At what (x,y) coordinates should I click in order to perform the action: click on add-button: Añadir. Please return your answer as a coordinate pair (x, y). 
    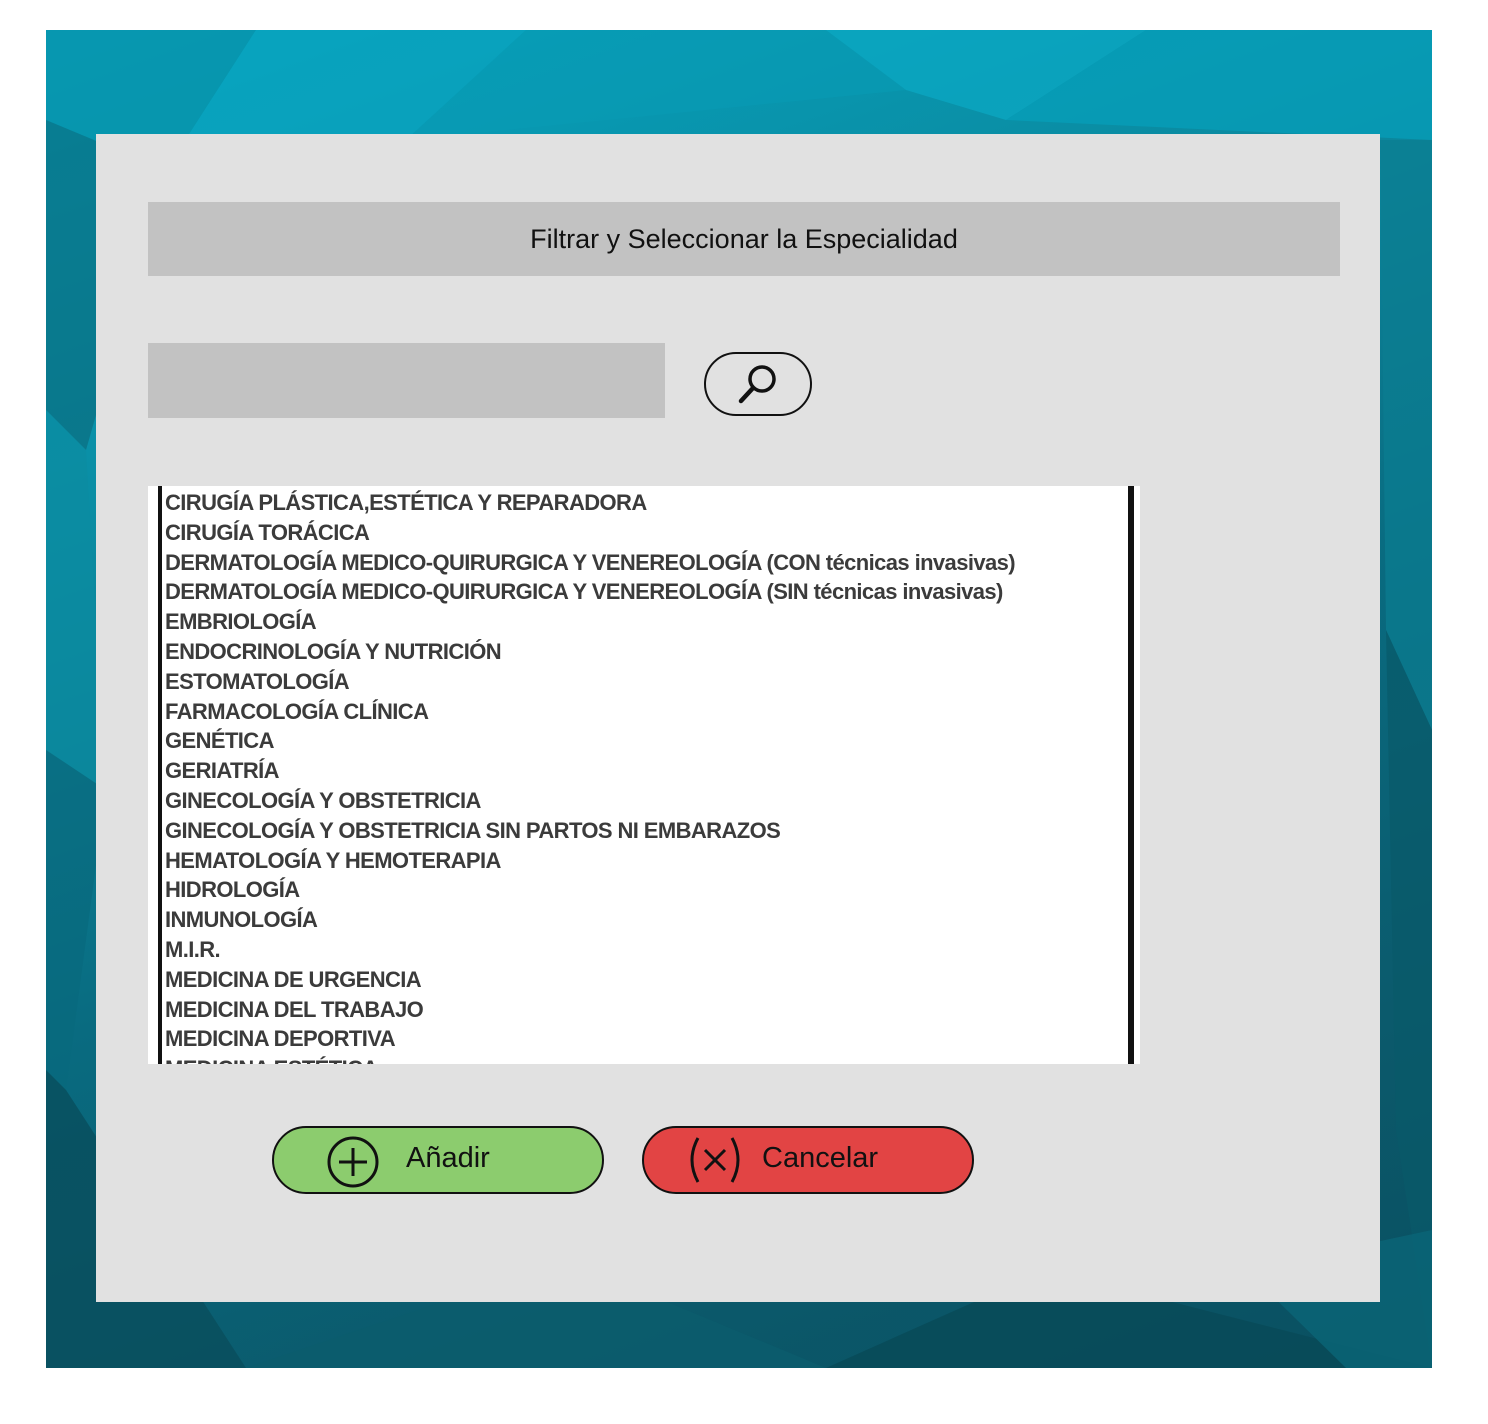
    Looking at the image, I should click on (438, 1160).